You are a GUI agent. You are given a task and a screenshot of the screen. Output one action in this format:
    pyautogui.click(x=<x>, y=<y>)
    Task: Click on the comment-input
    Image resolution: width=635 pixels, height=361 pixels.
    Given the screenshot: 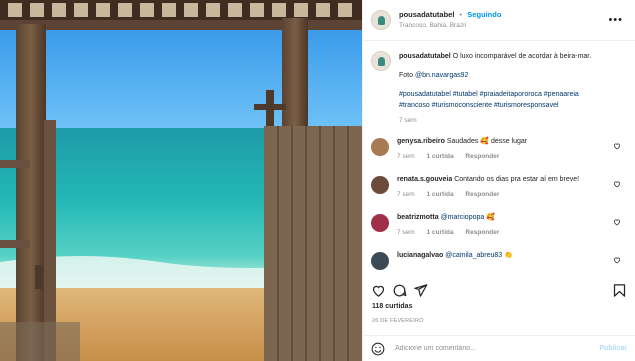 What is the action you would take?
    pyautogui.click(x=496, y=348)
    